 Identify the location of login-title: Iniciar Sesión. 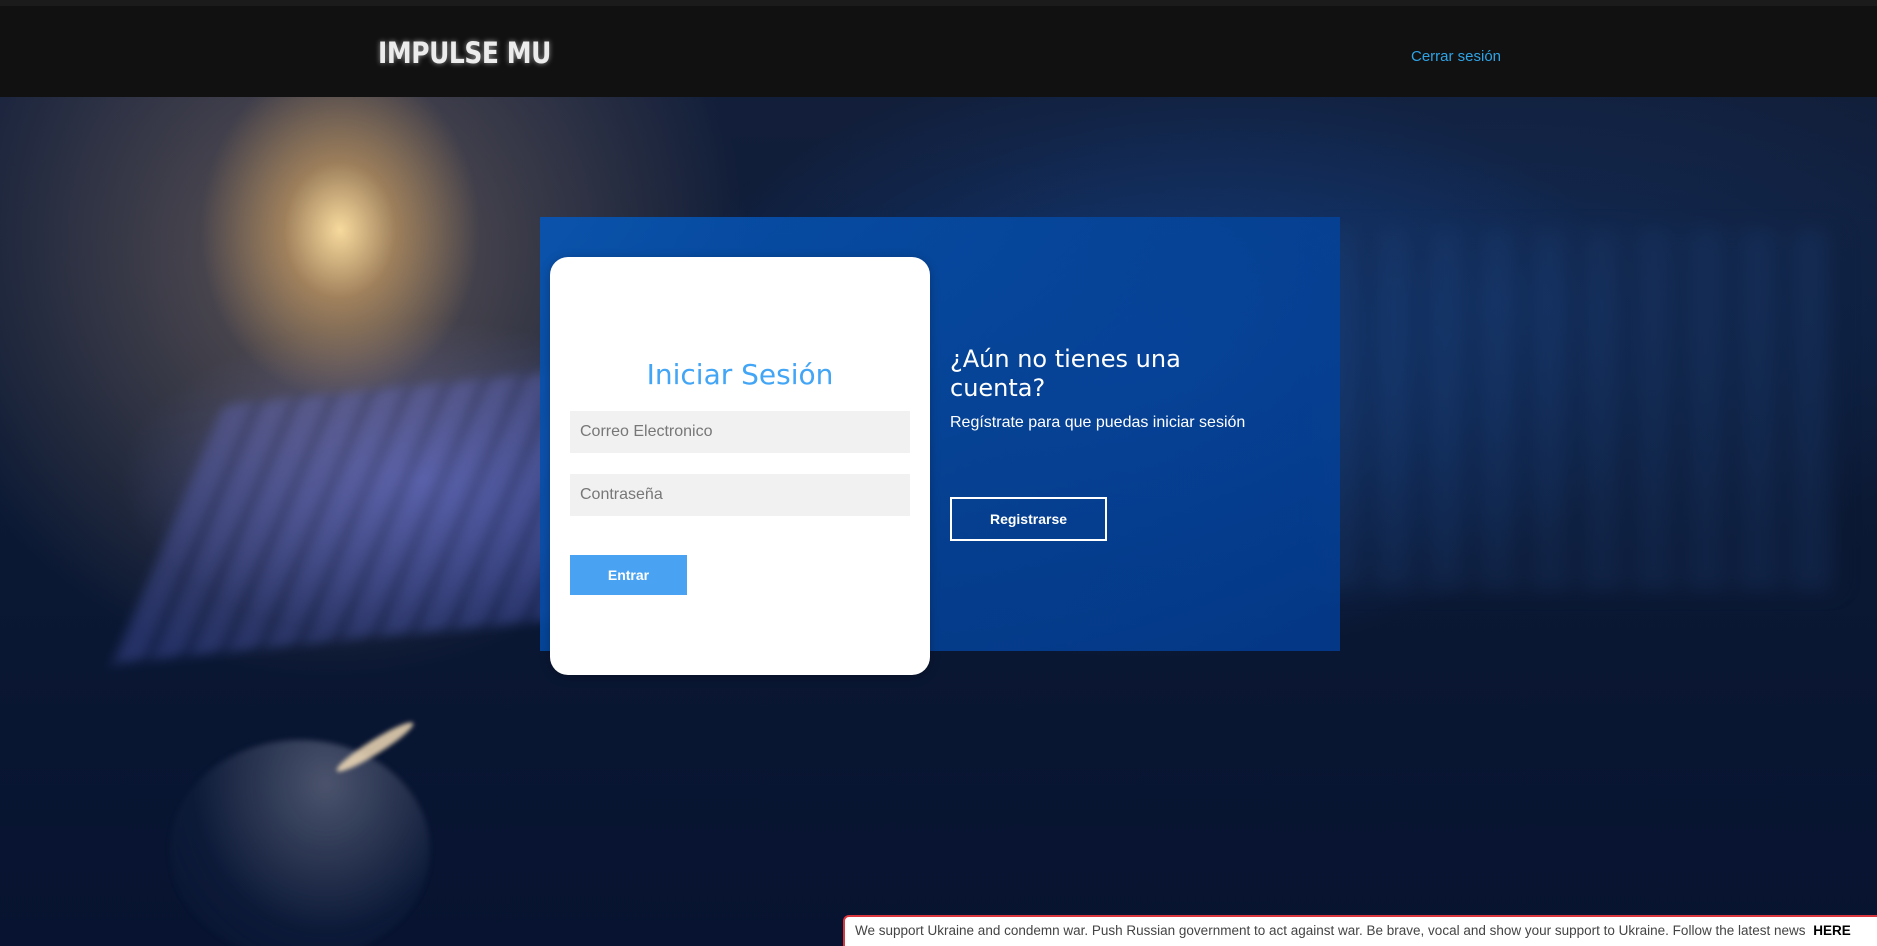
(740, 375).